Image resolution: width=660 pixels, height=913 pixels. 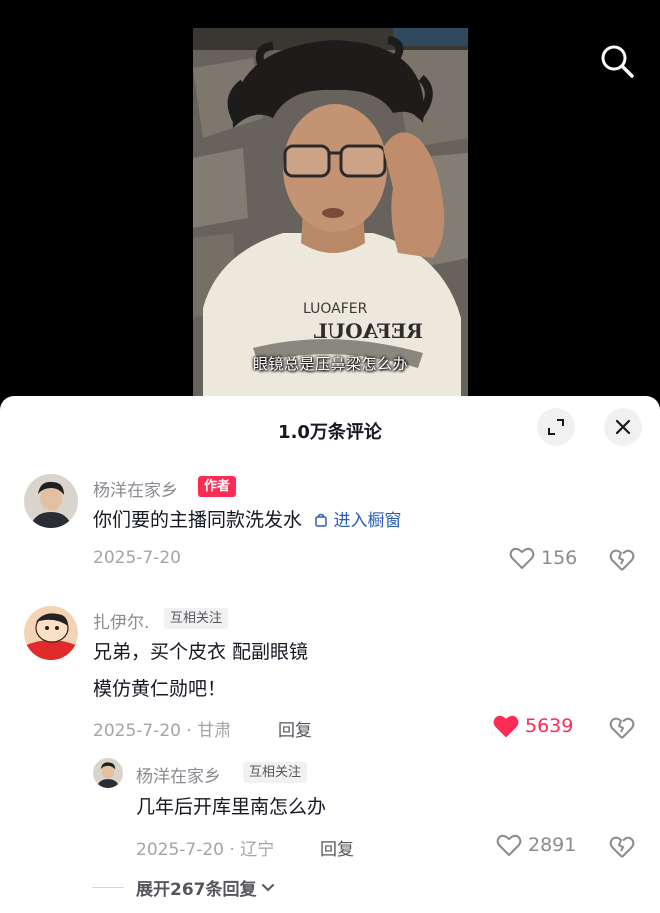 What do you see at coordinates (559, 558) in the screenshot?
I see `like-count: 156` at bounding box center [559, 558].